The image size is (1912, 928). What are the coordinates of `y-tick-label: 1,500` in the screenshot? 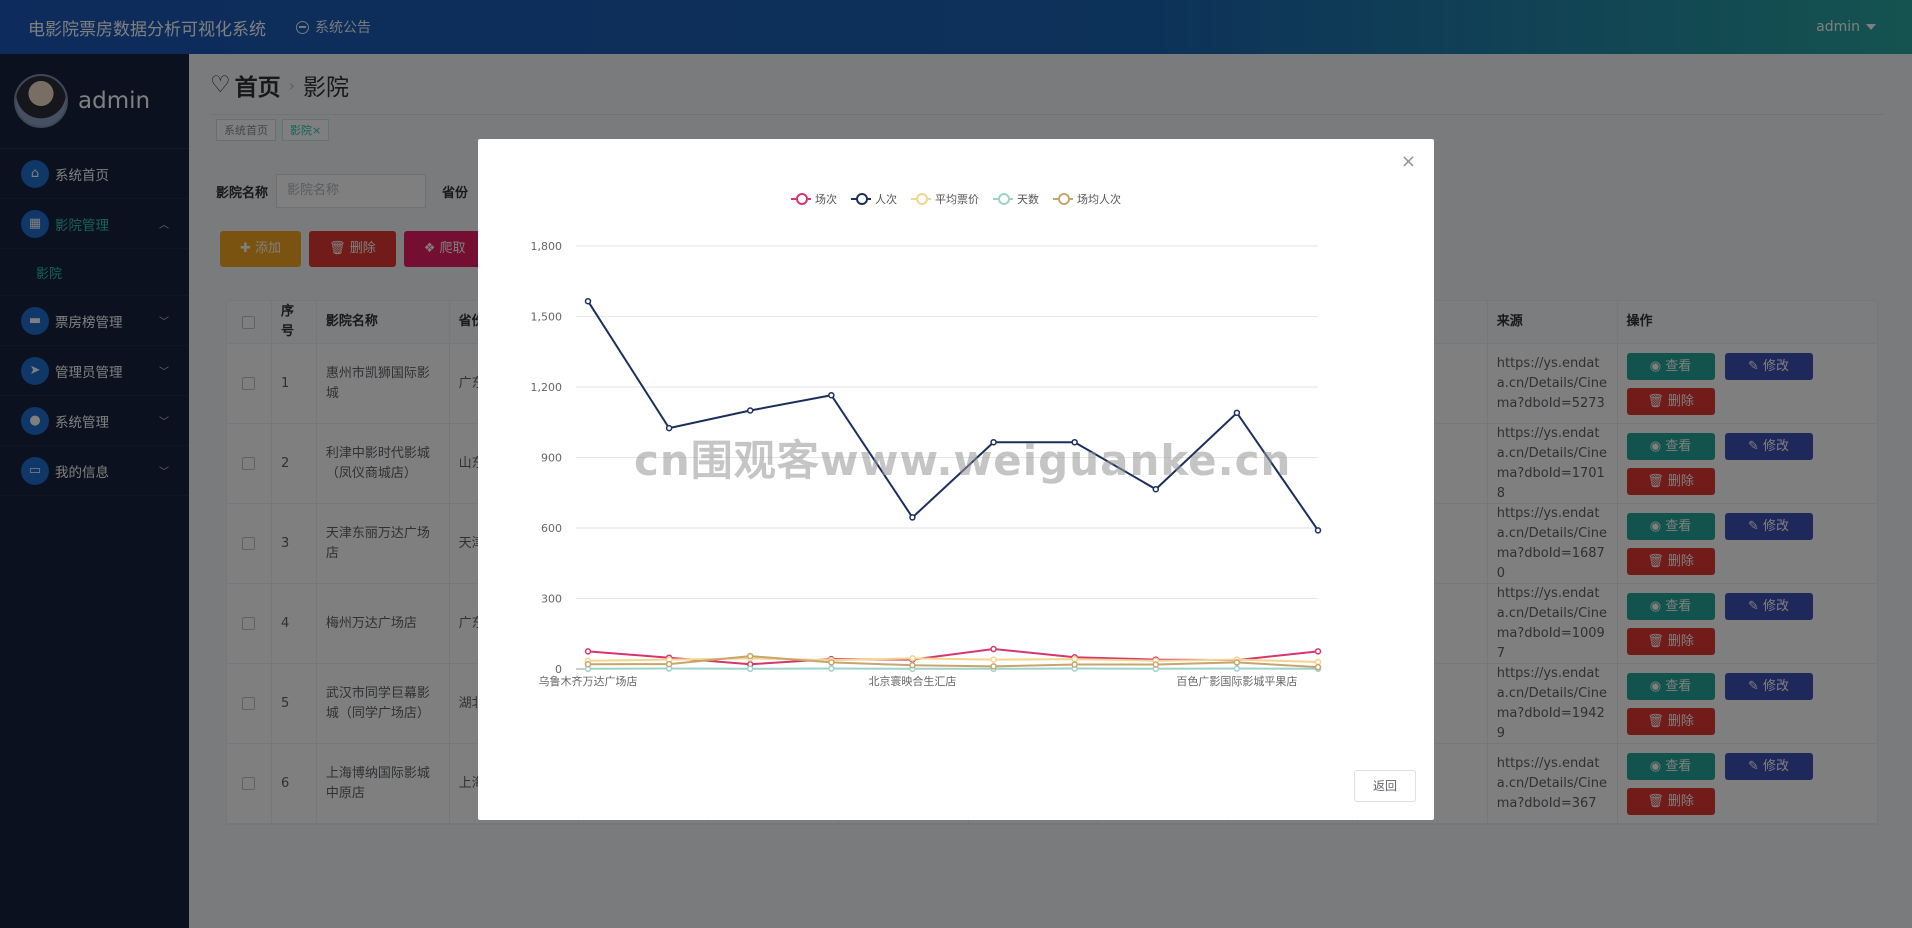 It's located at (547, 317).